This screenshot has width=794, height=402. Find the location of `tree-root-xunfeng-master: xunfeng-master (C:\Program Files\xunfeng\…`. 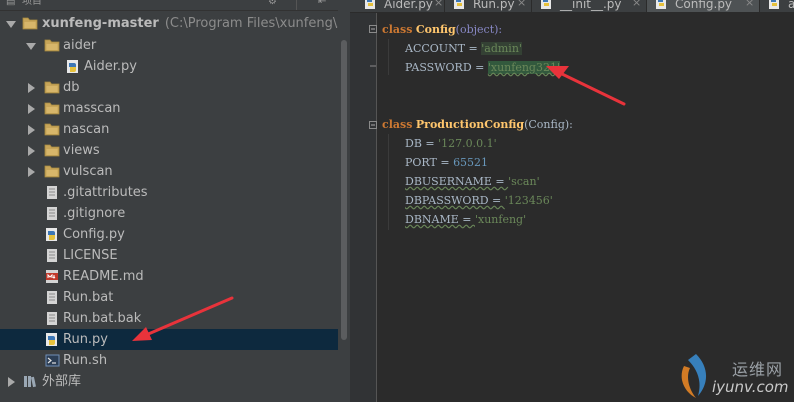

tree-root-xunfeng-master: xunfeng-master (C:\Program Files\xunfeng\… is located at coordinates (175, 23).